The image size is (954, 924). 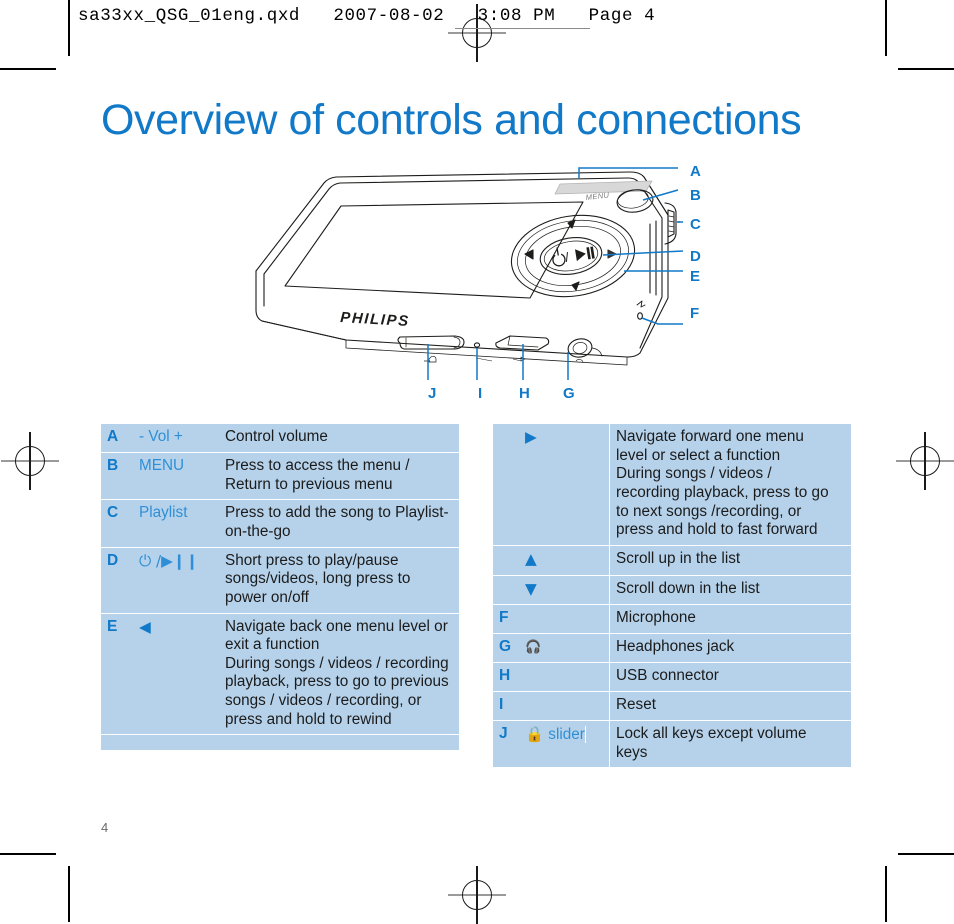 I want to click on slider-label: slider, so click(x=567, y=734).